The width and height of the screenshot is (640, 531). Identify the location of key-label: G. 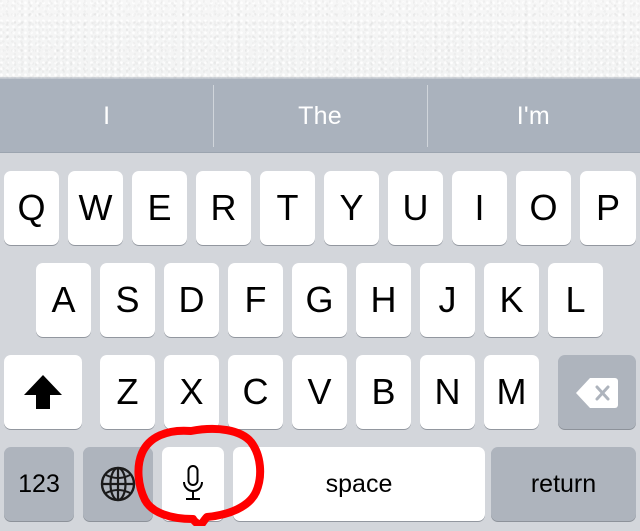
(319, 299).